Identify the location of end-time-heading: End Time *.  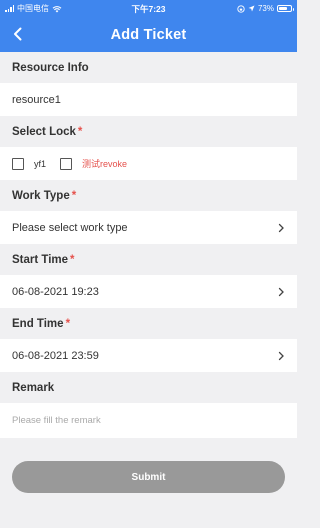
(148, 323).